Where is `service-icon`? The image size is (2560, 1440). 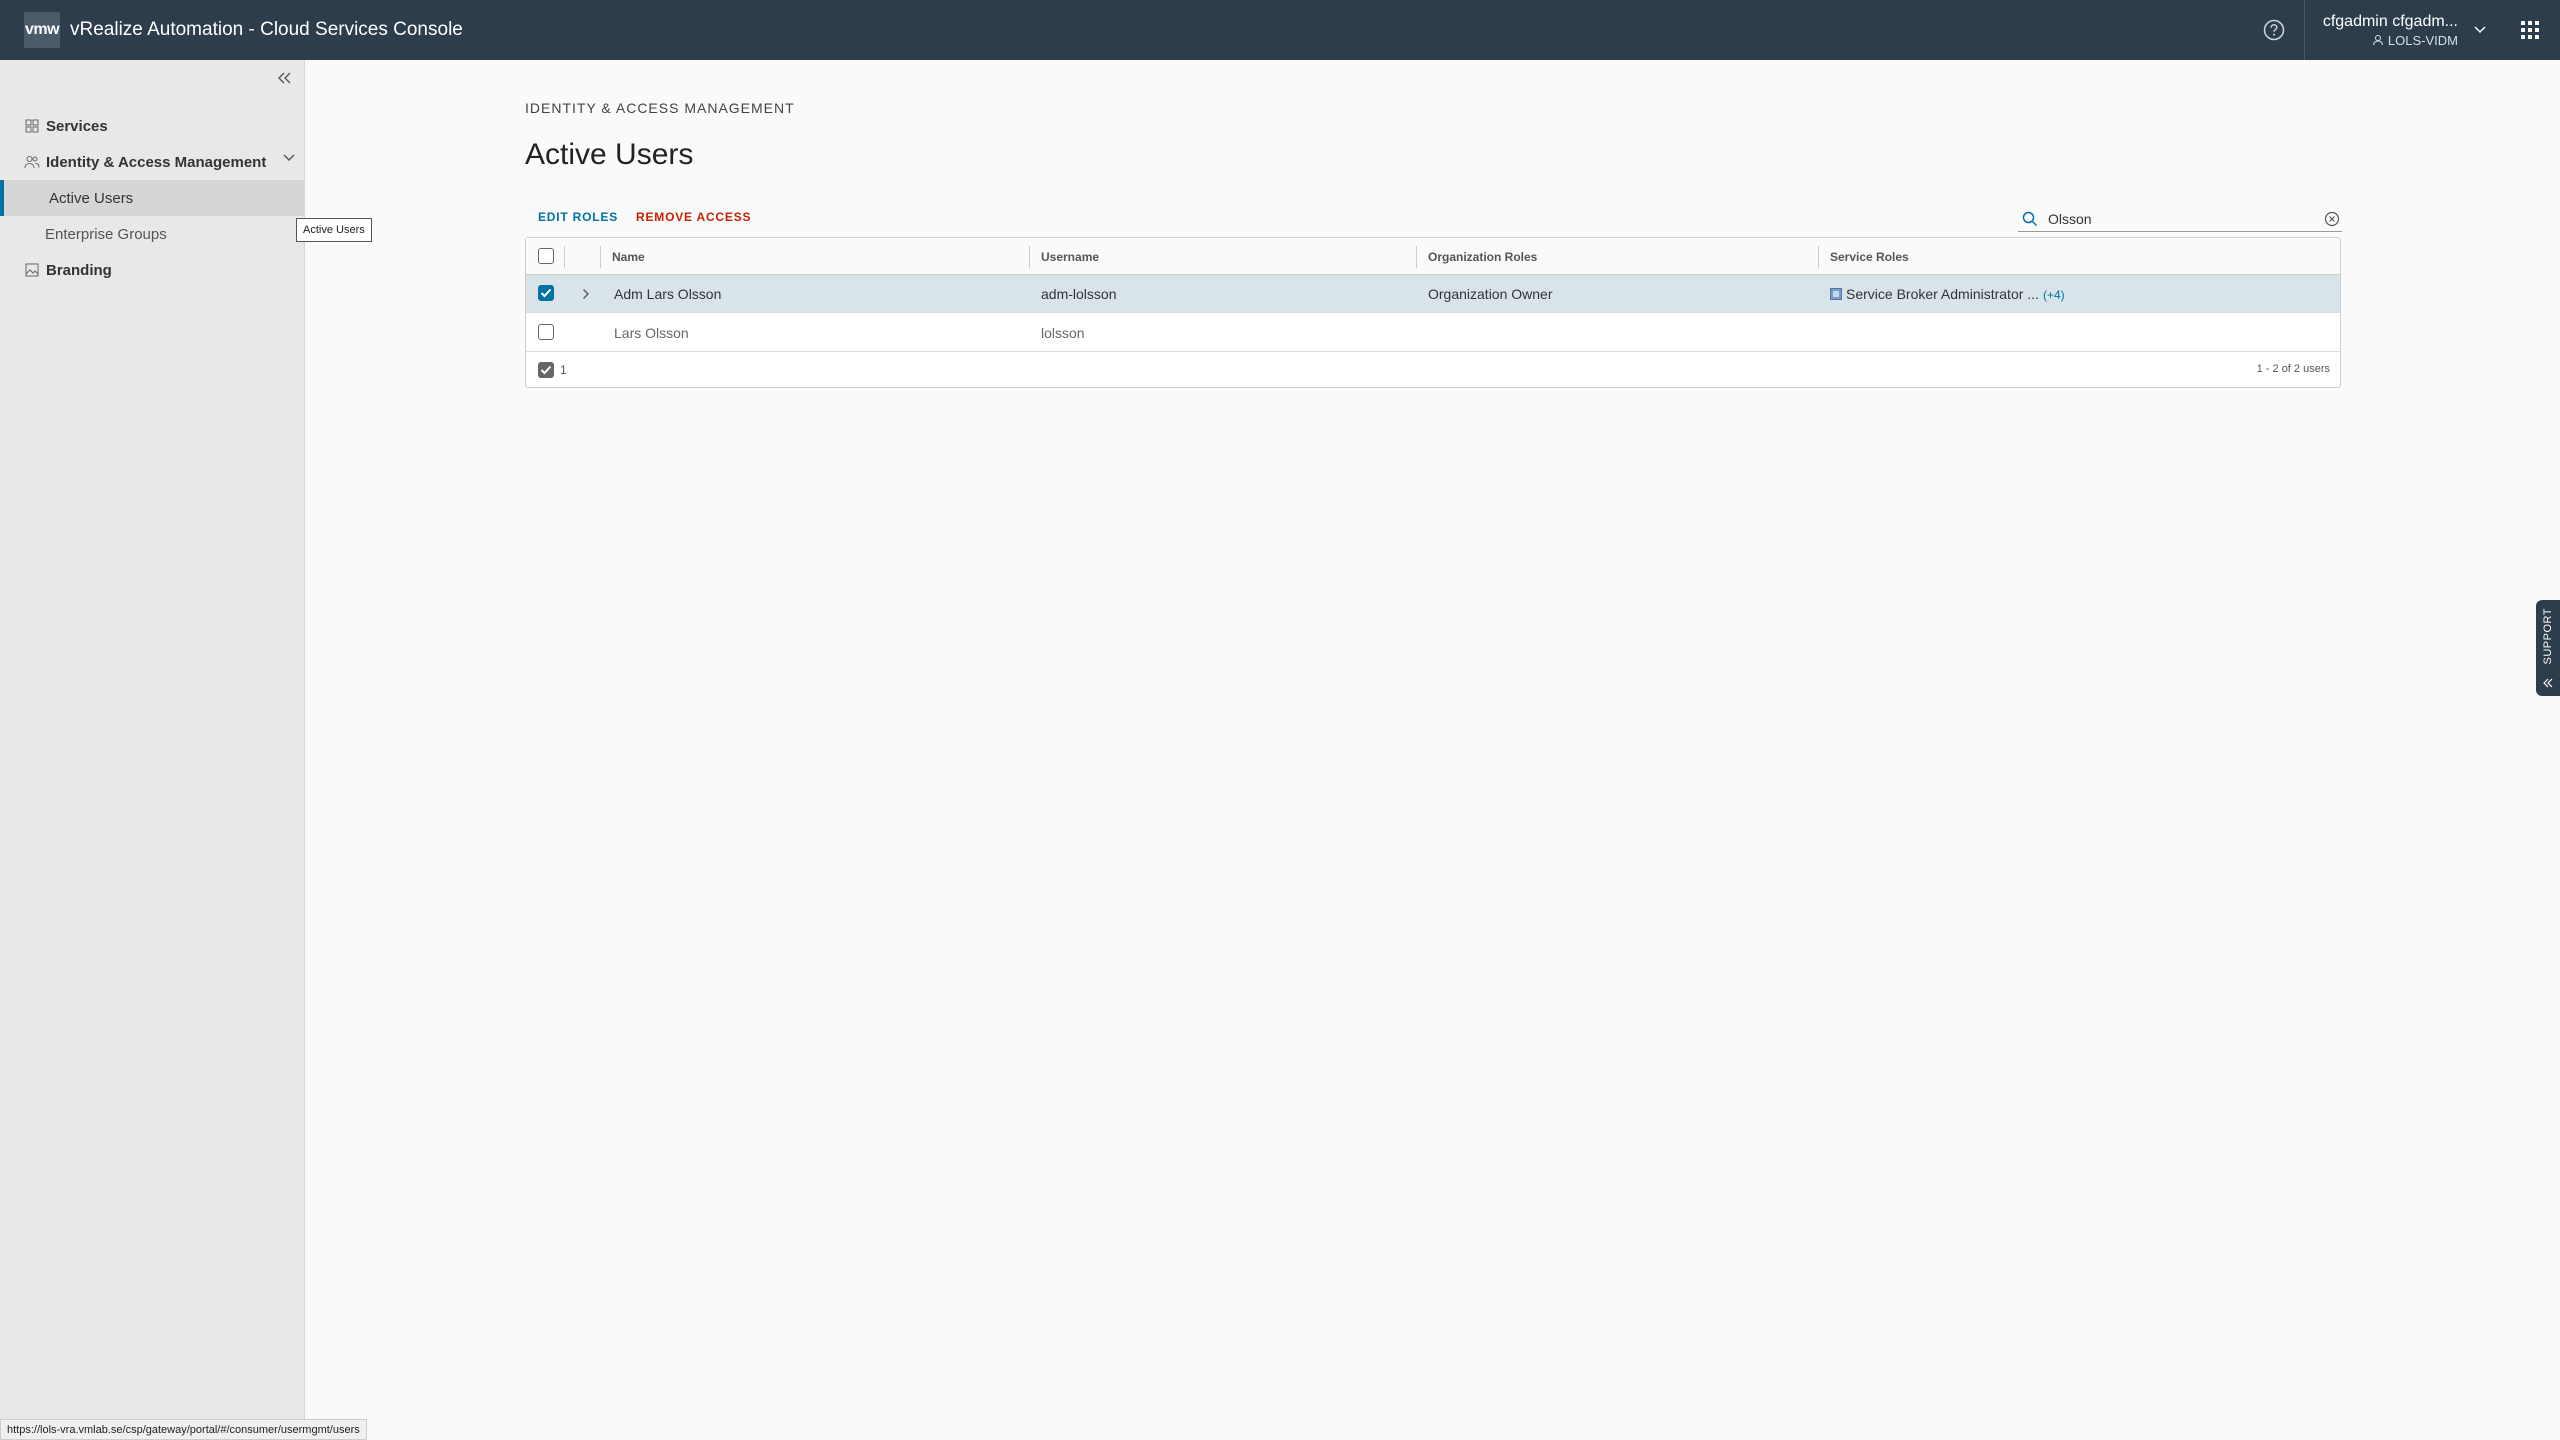 service-icon is located at coordinates (1836, 294).